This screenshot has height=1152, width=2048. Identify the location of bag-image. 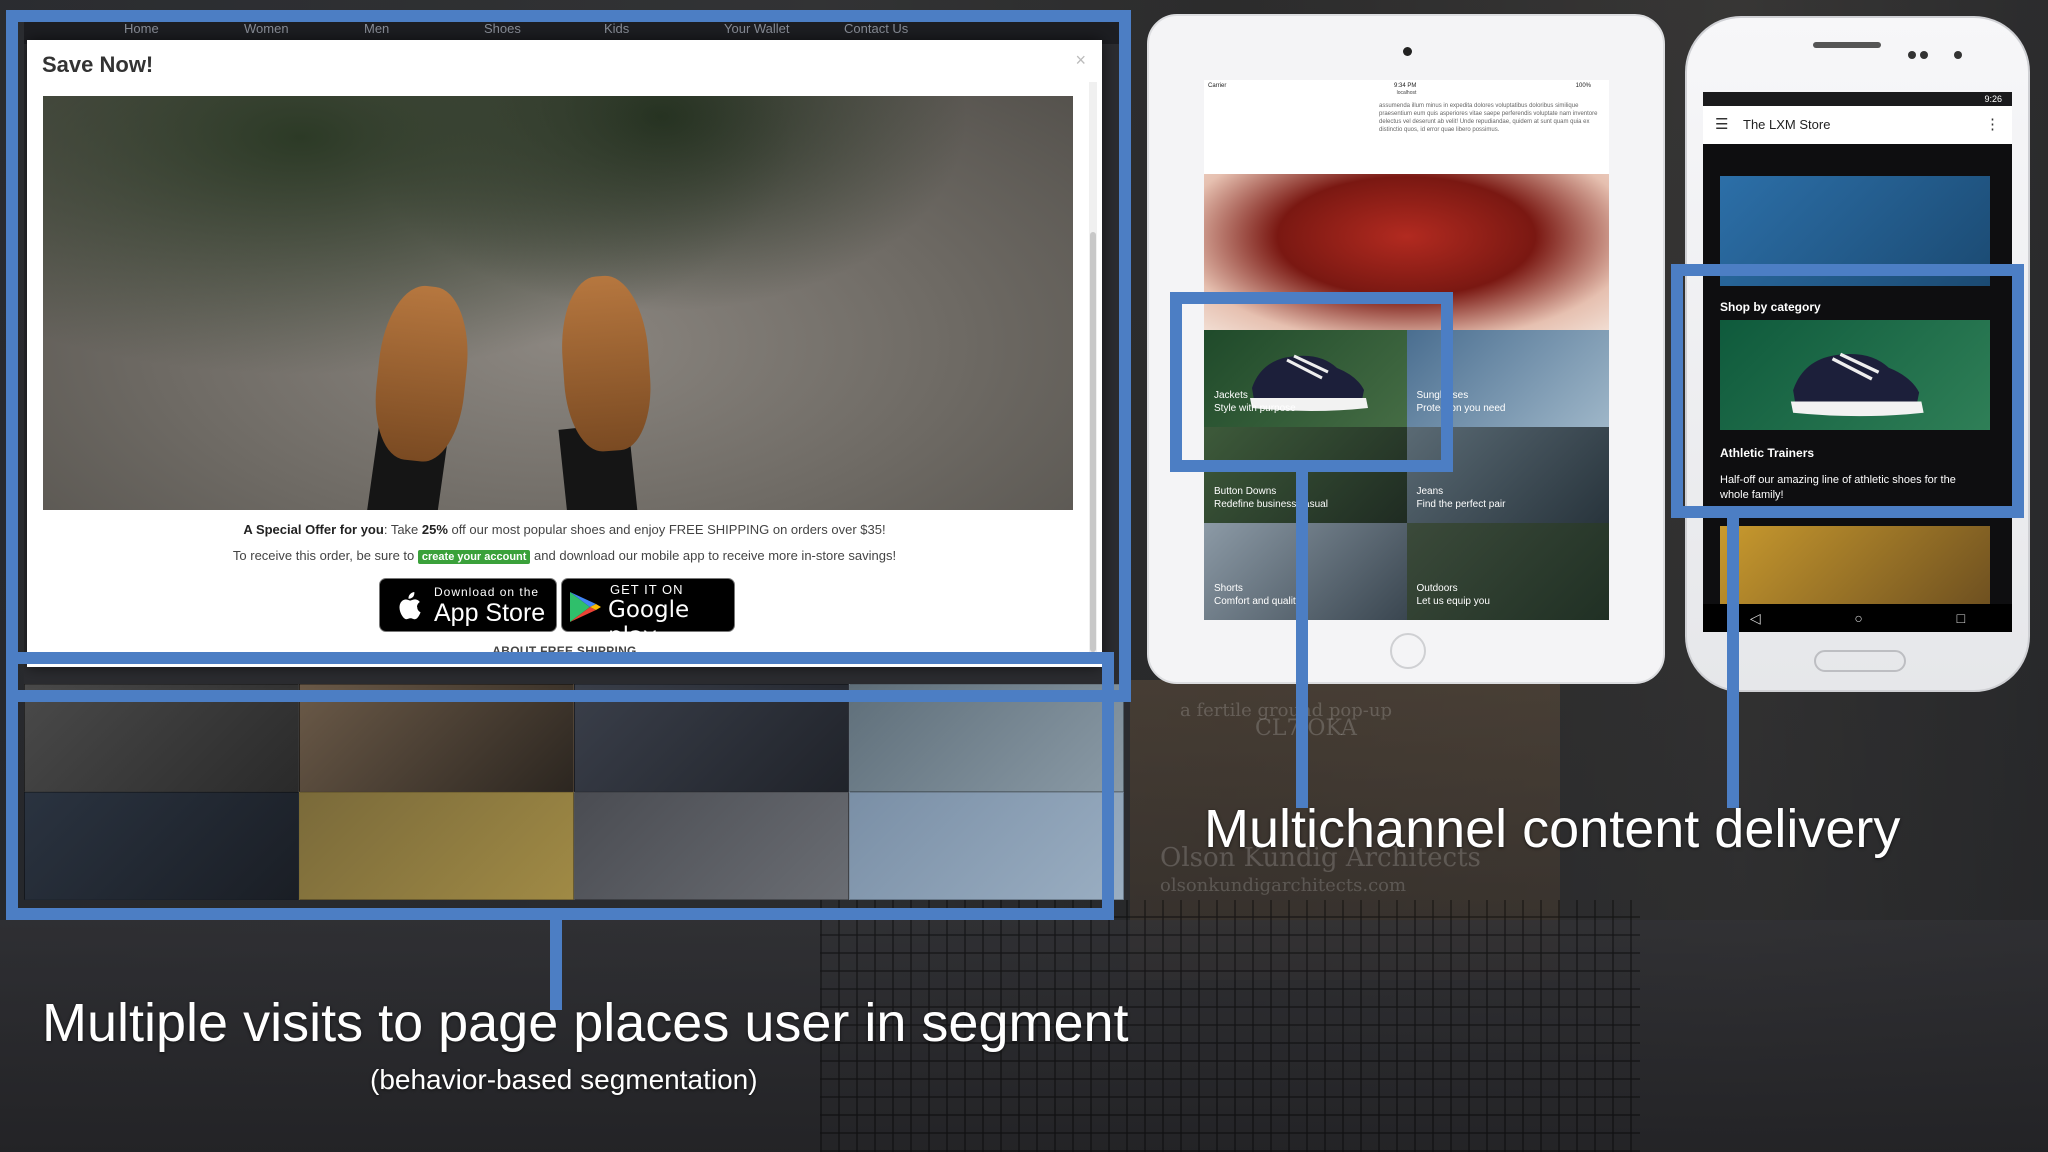
(1855, 566).